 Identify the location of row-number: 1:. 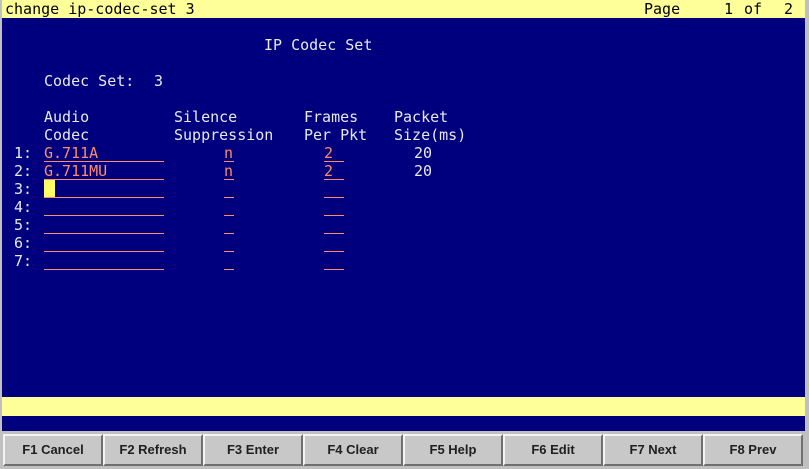
(23, 153).